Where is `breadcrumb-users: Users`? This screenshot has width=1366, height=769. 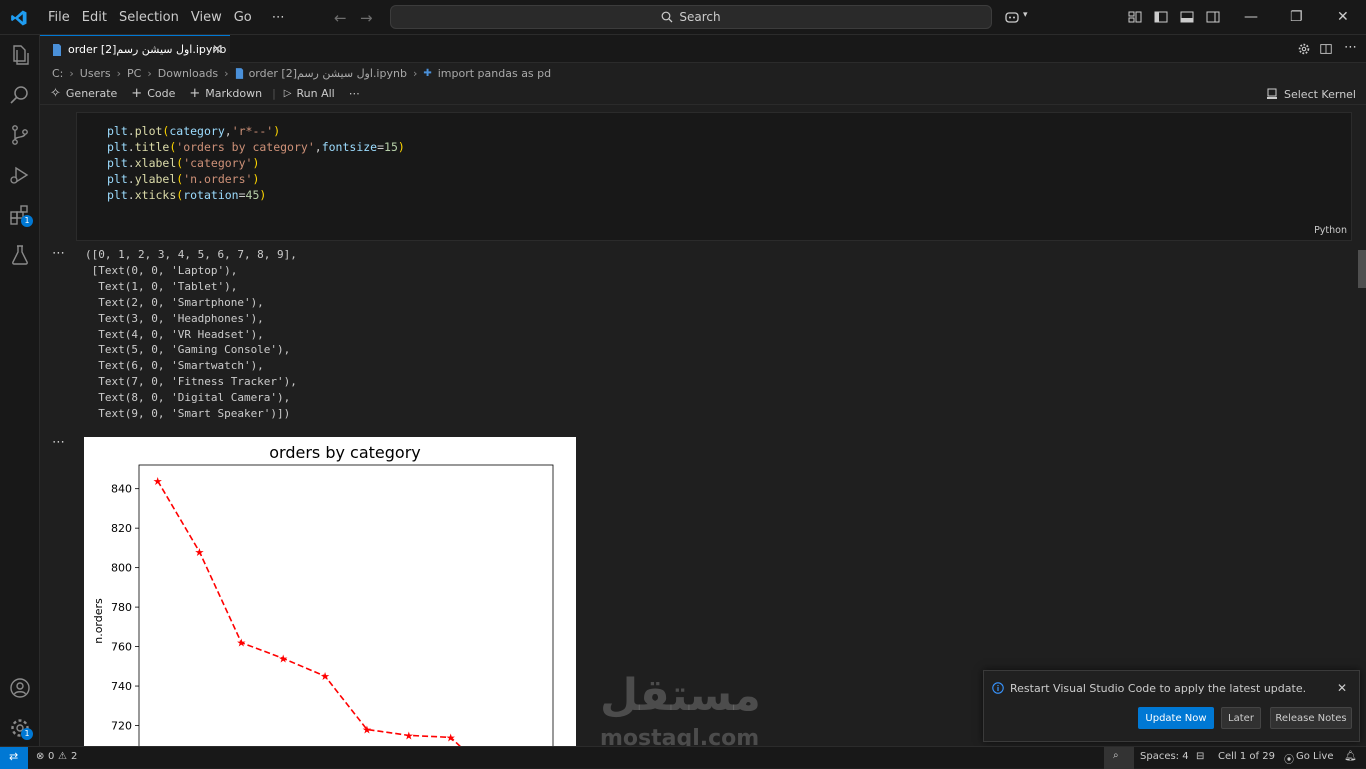
breadcrumb-users: Users is located at coordinates (95, 73).